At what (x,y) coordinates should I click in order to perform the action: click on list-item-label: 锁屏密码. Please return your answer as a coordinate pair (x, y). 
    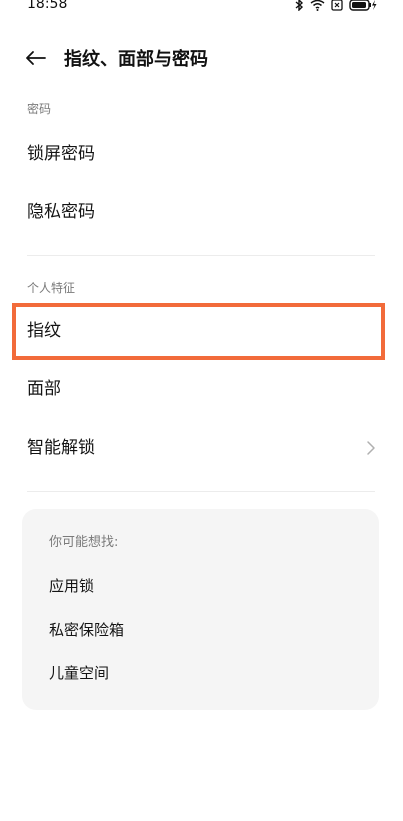
    Looking at the image, I should click on (61, 154).